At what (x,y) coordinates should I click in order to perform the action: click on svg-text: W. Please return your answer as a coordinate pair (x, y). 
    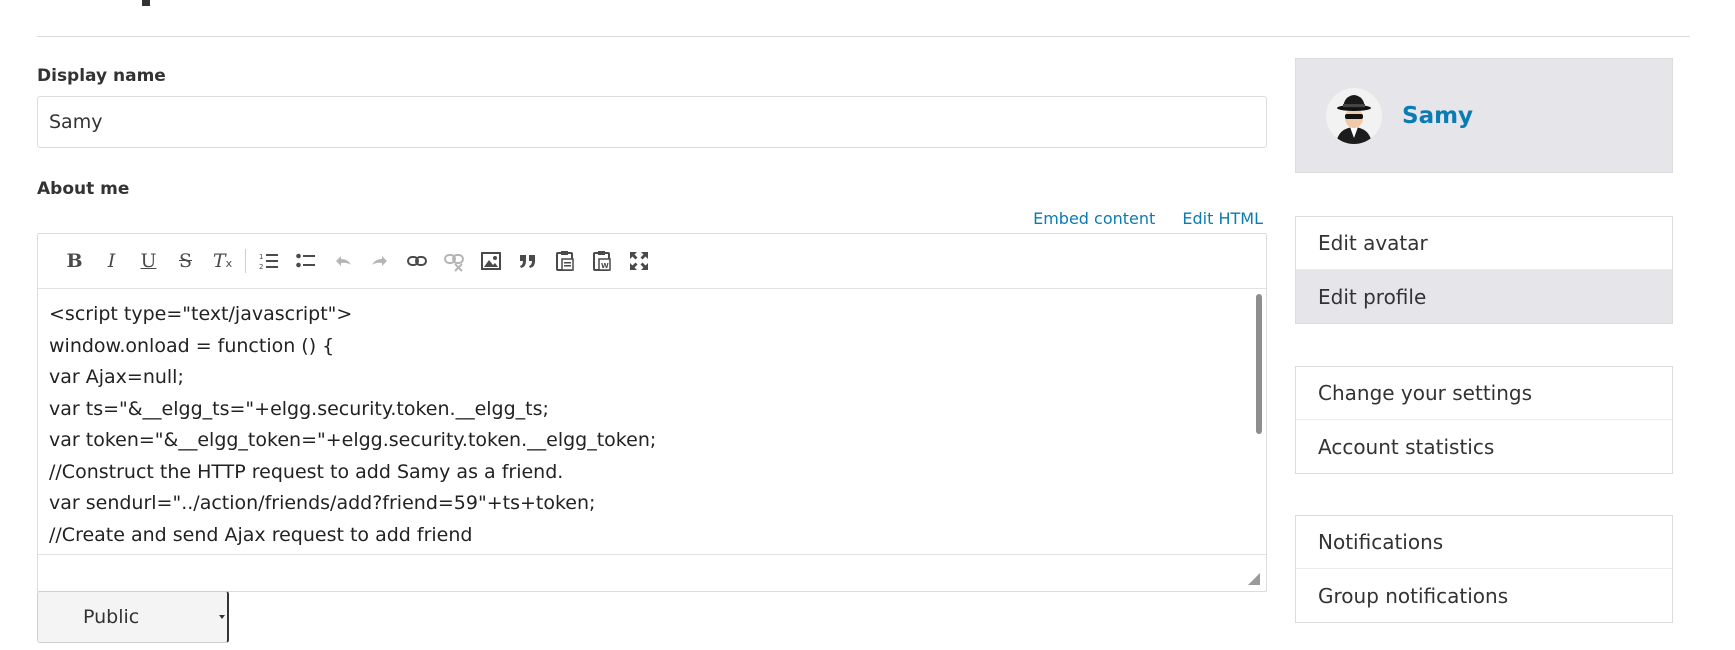
    Looking at the image, I should click on (605, 266).